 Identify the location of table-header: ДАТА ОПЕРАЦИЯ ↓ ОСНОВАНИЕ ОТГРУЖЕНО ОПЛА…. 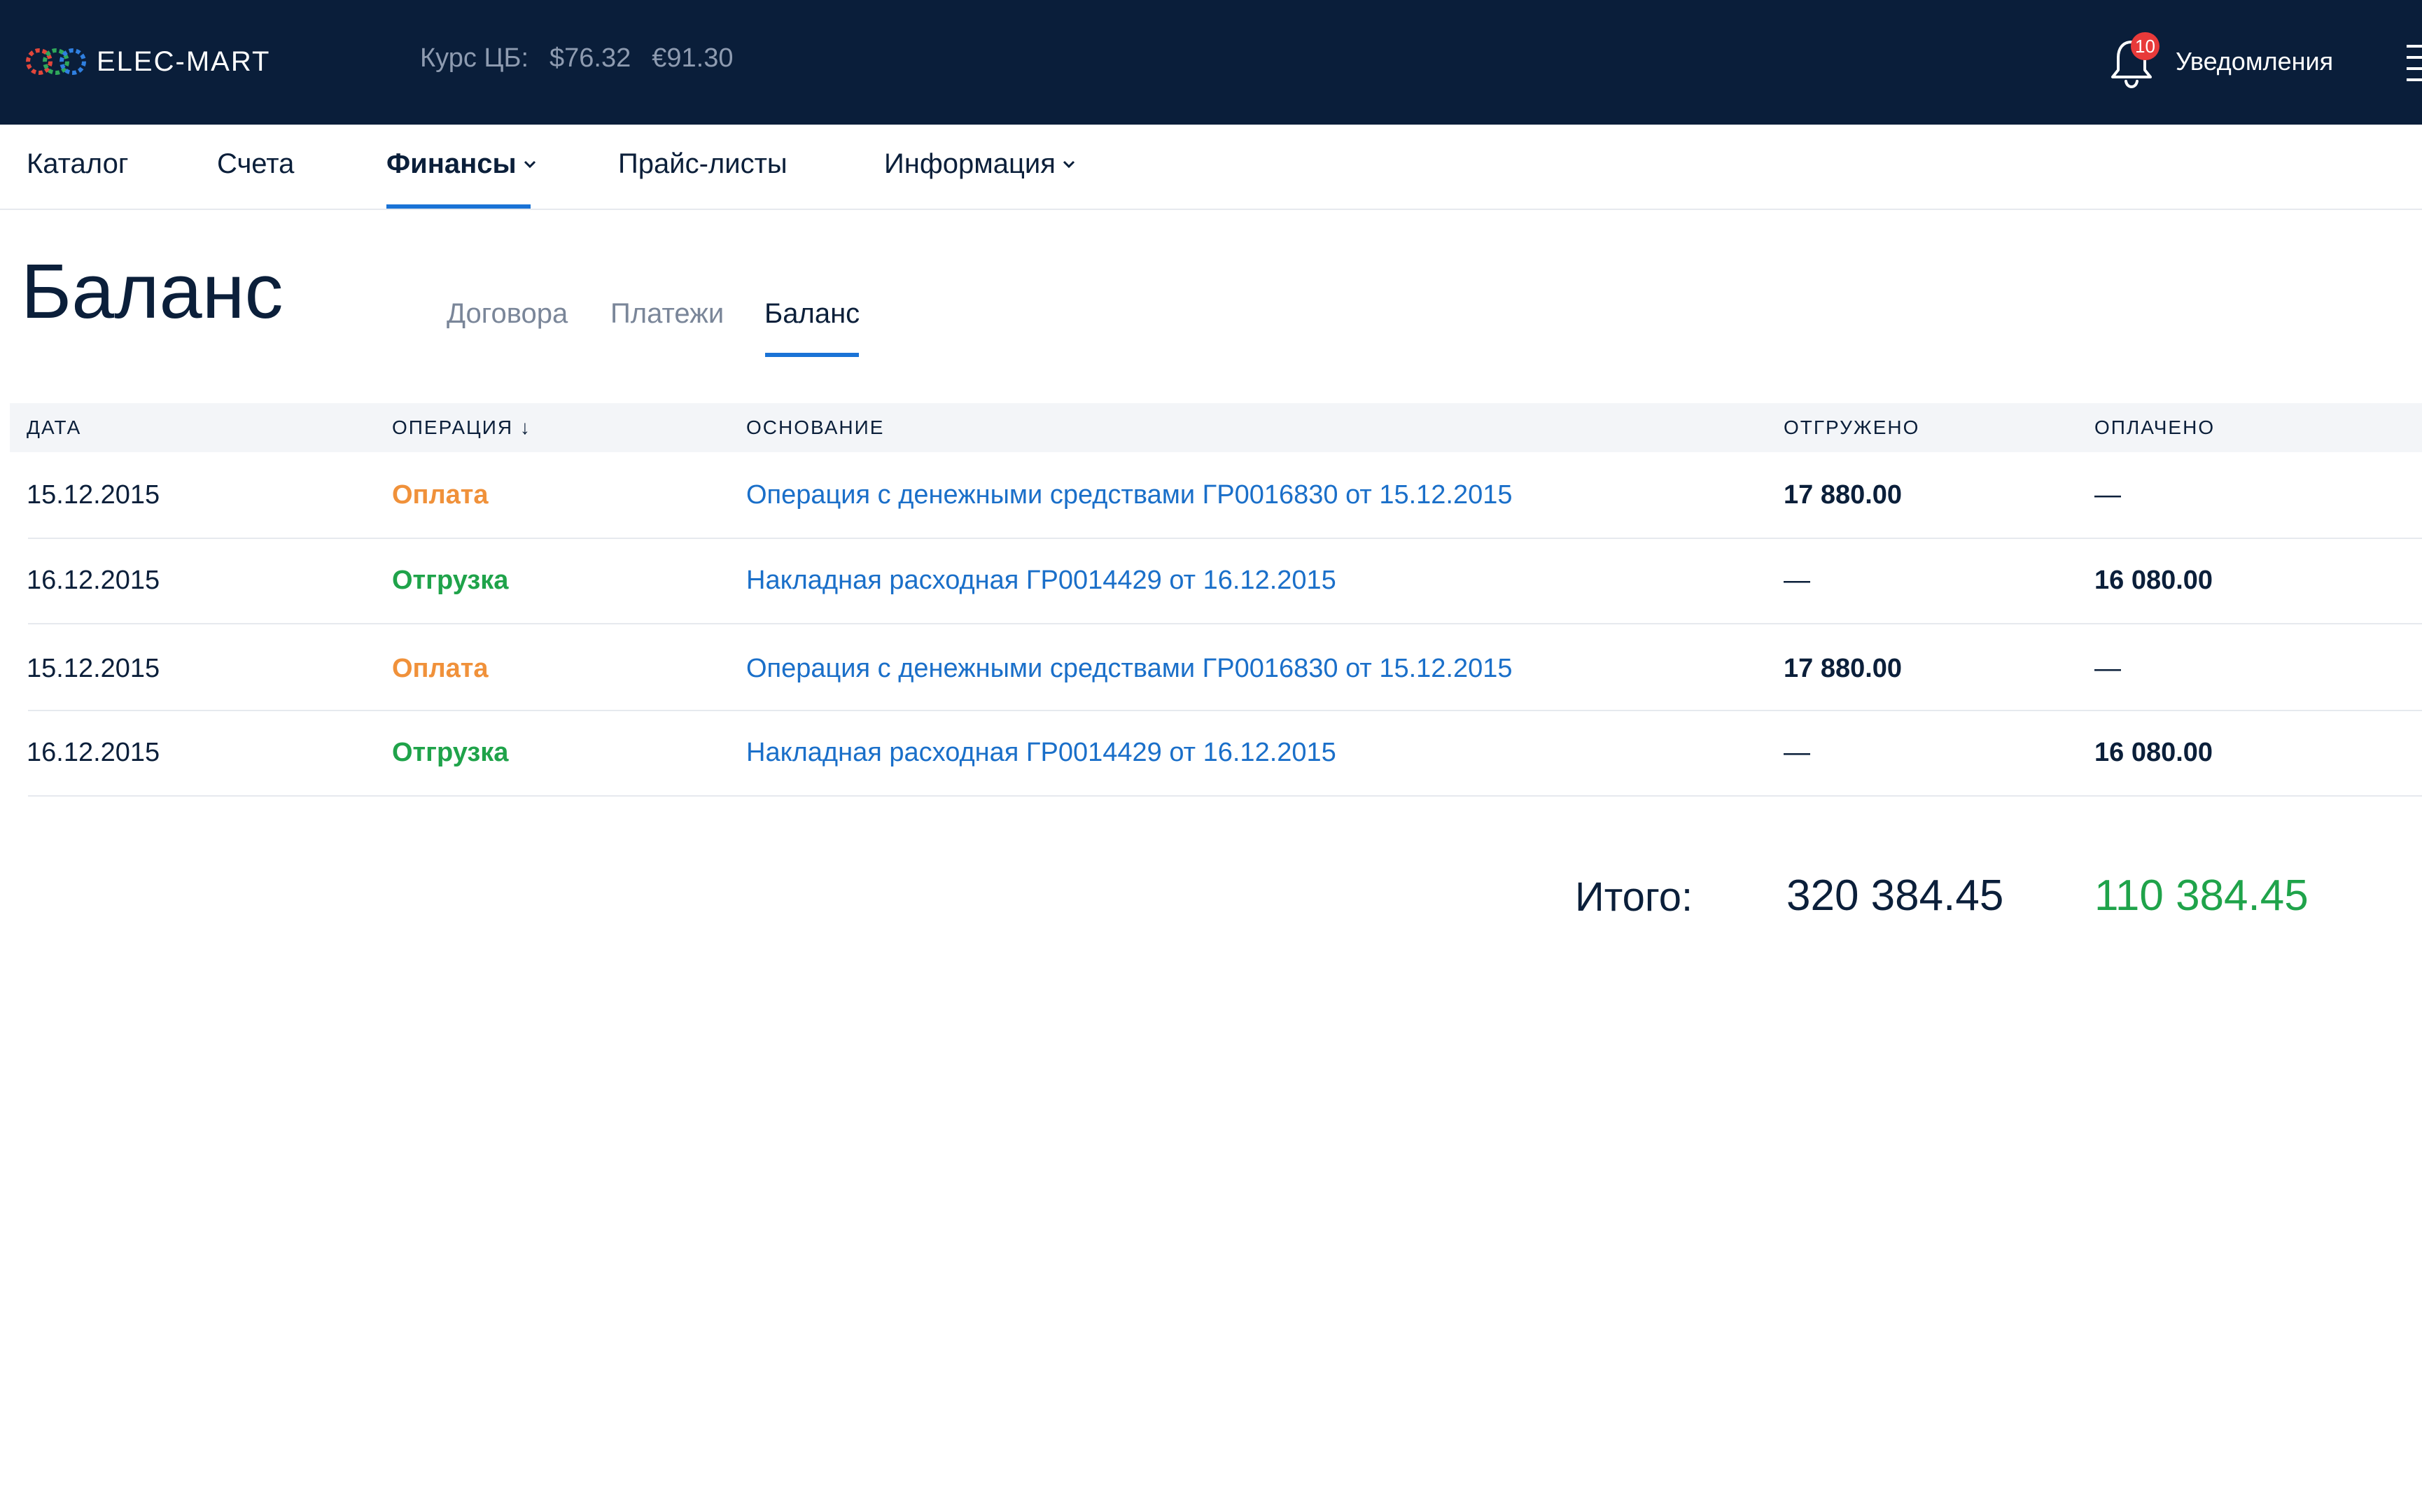
(1216, 427).